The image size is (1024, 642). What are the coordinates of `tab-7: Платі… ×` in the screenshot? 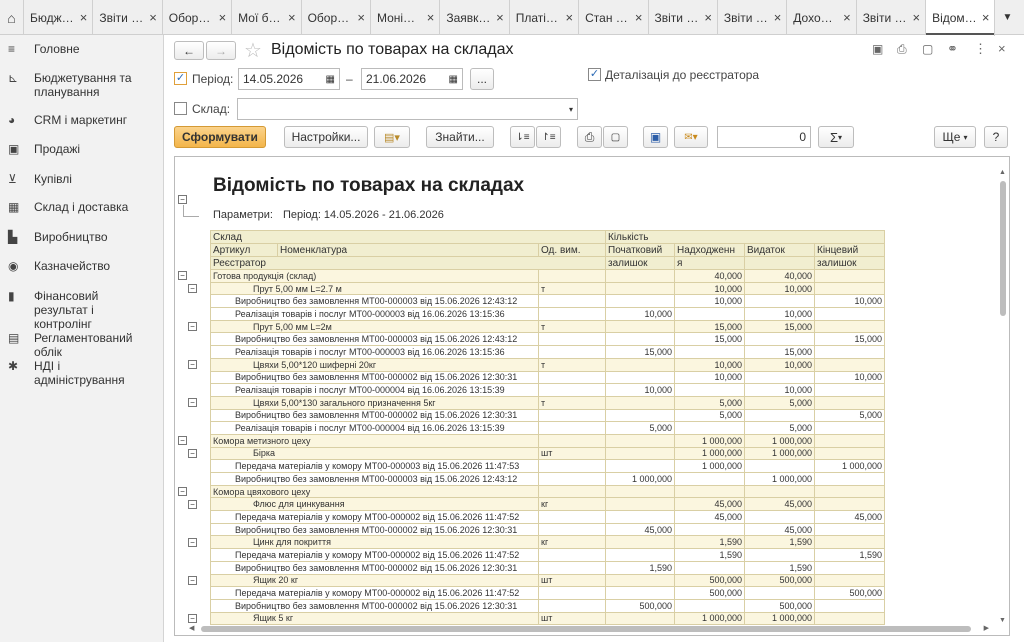 It's located at (545, 17).